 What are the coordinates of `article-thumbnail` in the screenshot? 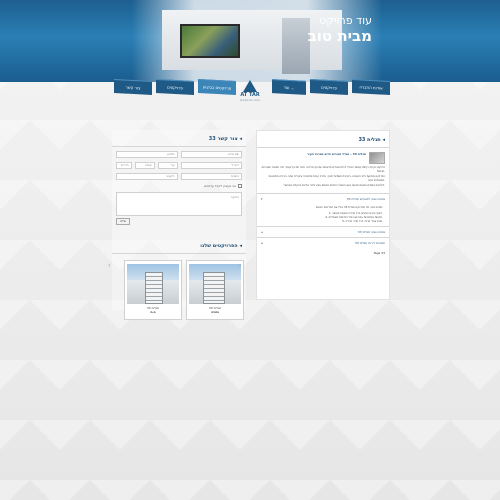 It's located at (377, 158).